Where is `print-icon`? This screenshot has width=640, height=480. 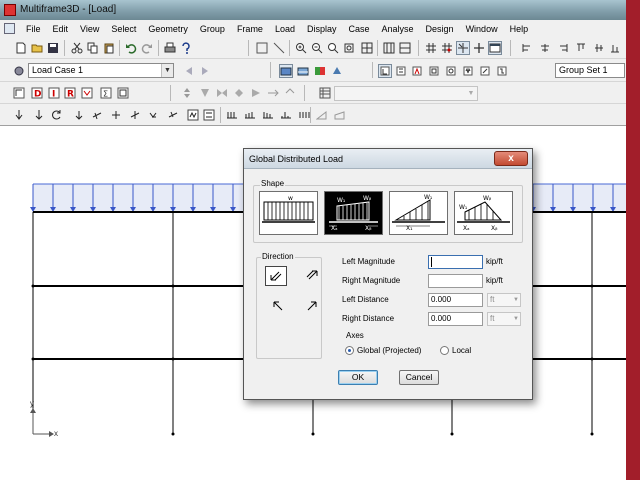 print-icon is located at coordinates (170, 48).